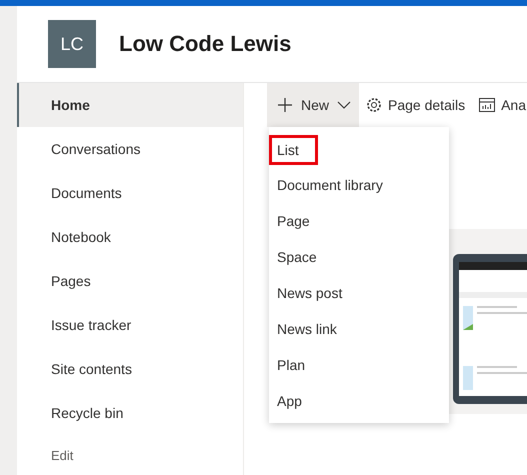 This screenshot has width=527, height=475. I want to click on page-details-button: Page details, so click(415, 105).